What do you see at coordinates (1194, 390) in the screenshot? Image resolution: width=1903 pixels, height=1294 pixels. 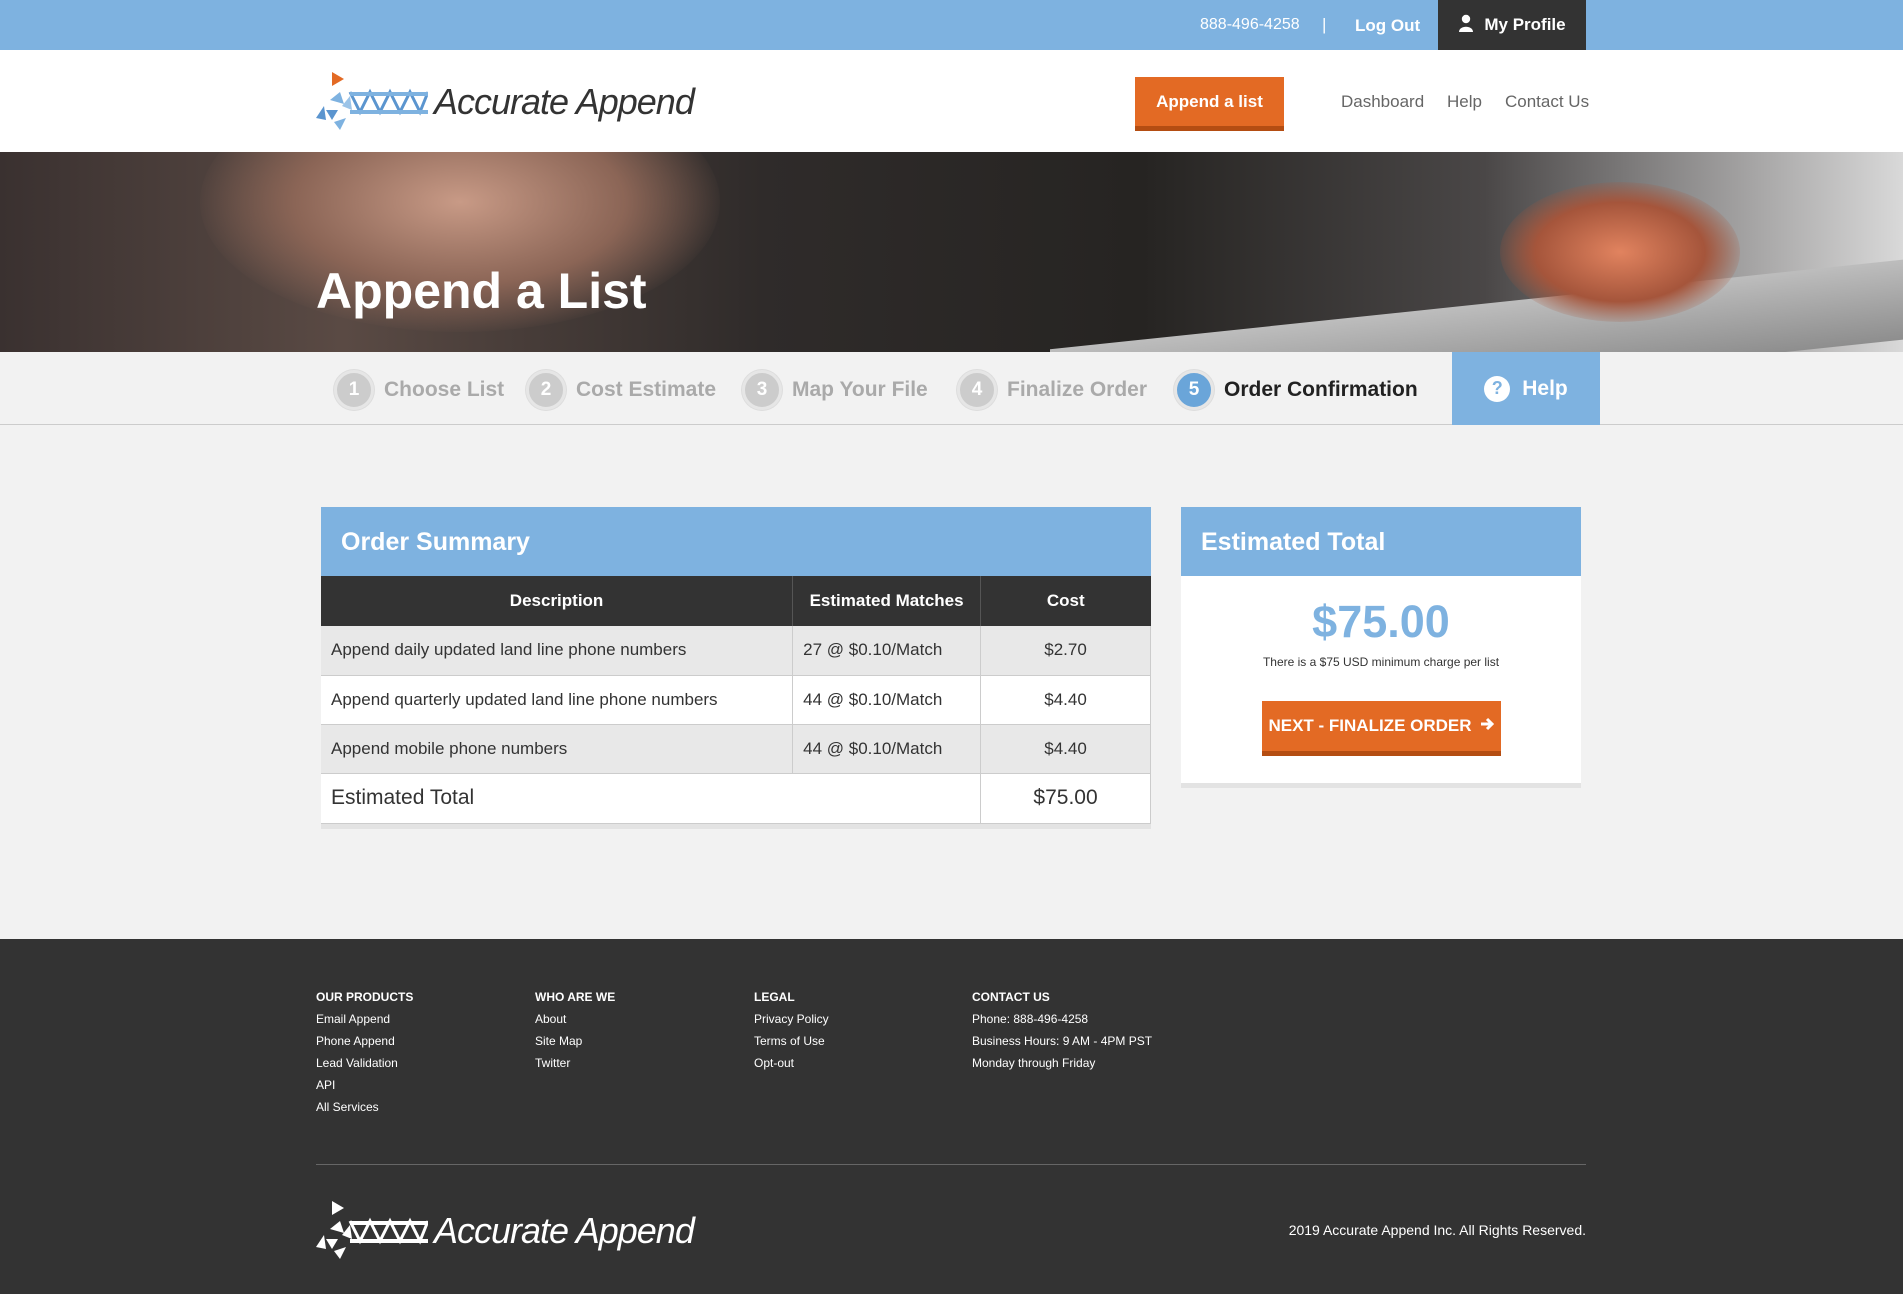 I see `step-number: 5` at bounding box center [1194, 390].